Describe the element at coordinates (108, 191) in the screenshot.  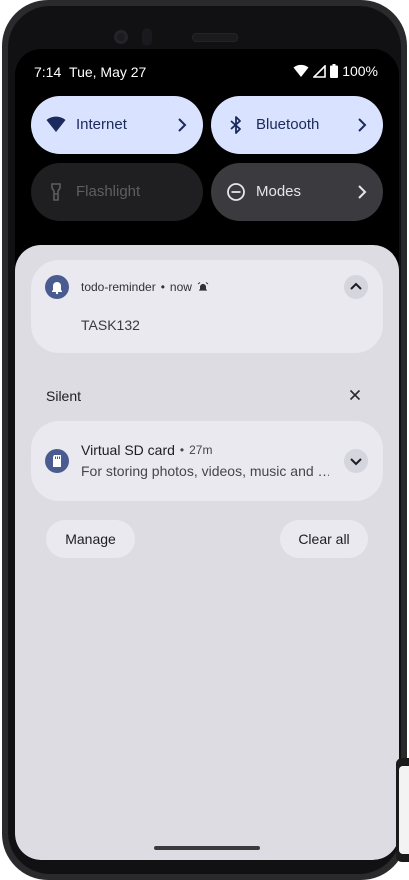
I see `tile-flashlight-label: Flashlight` at that location.